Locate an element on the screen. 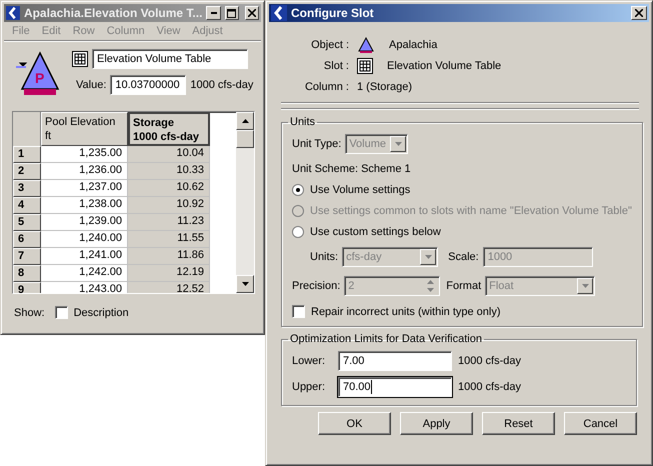 The image size is (653, 466). repair-checkbox: Repair incorrect units (within type only) is located at coordinates (462, 311).